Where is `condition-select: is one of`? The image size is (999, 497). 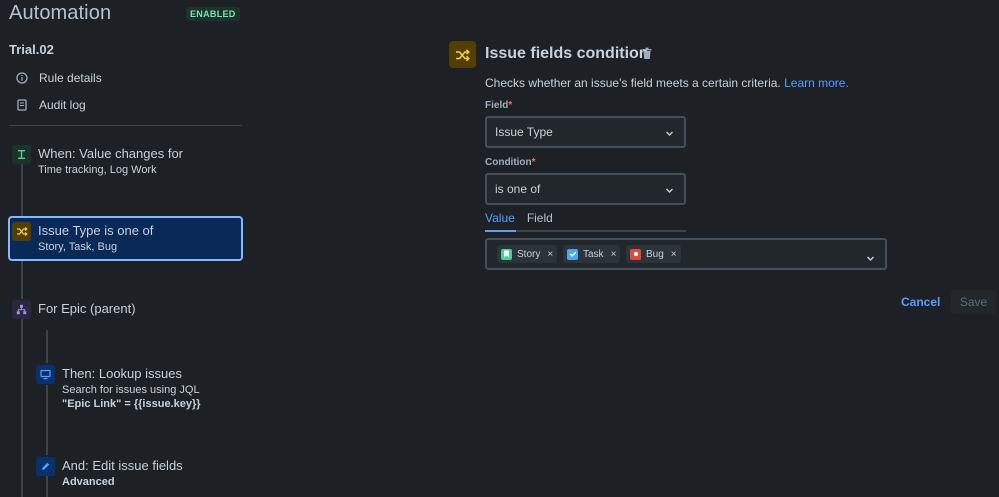
condition-select: is one of is located at coordinates (585, 189).